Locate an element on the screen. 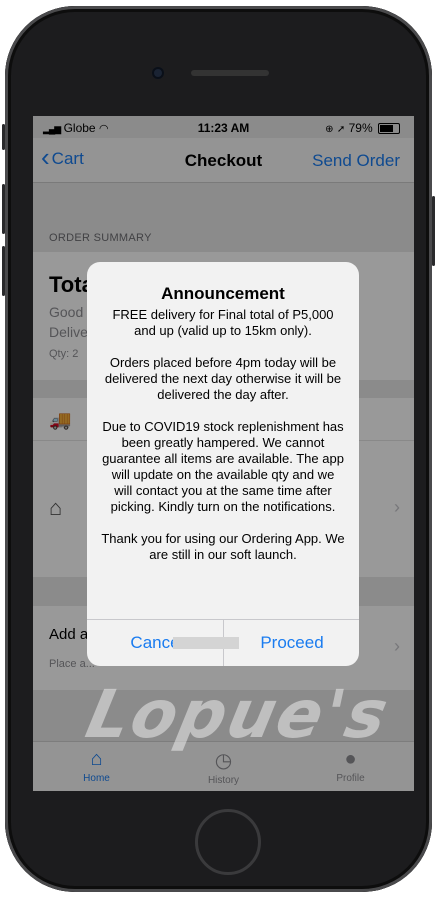  watermark-logo: Lopue's is located at coordinates (238, 714).